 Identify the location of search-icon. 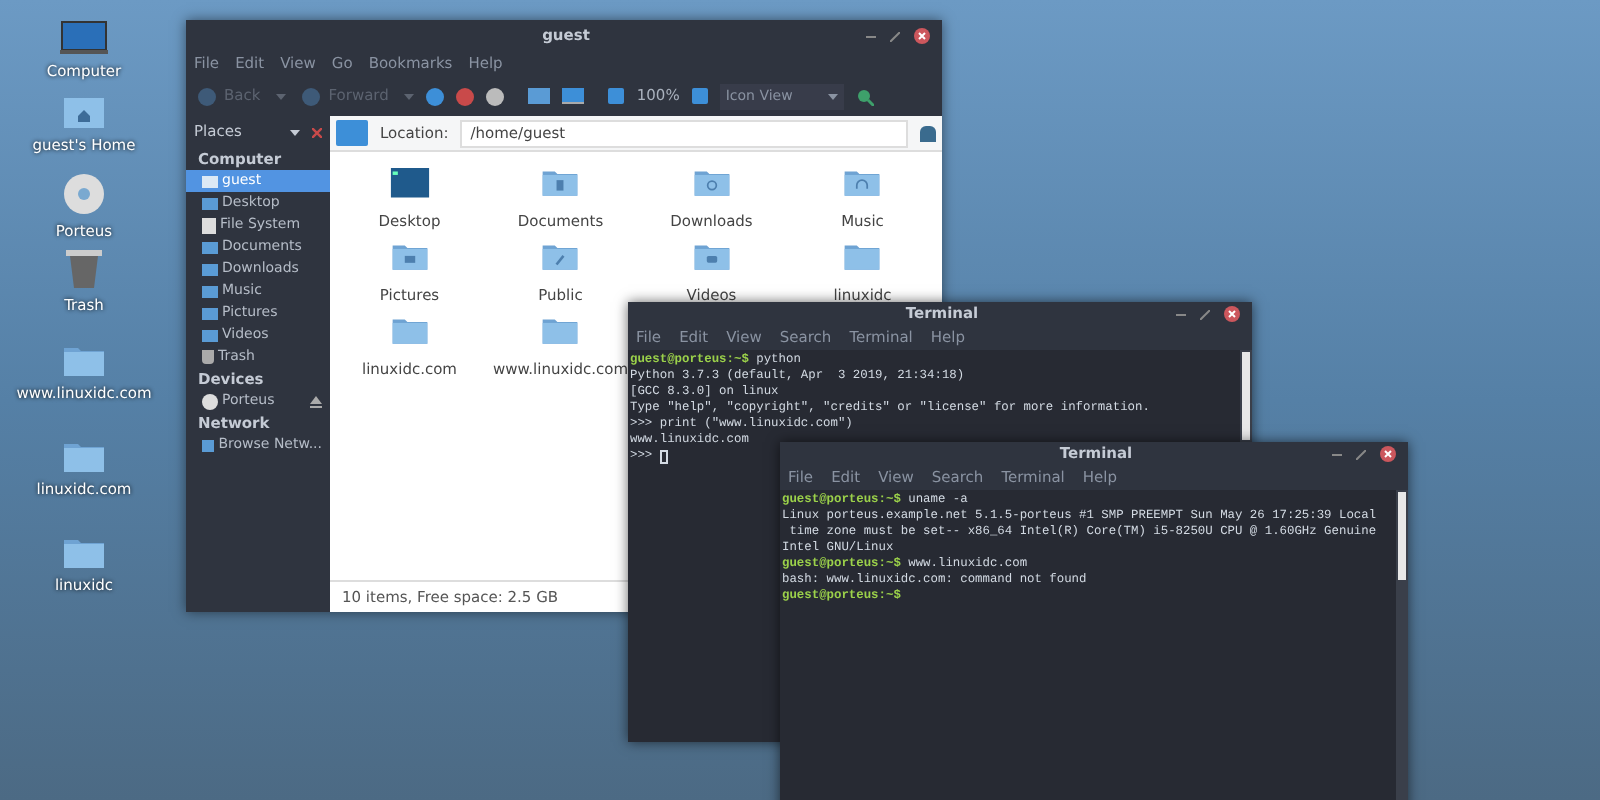
(864, 96).